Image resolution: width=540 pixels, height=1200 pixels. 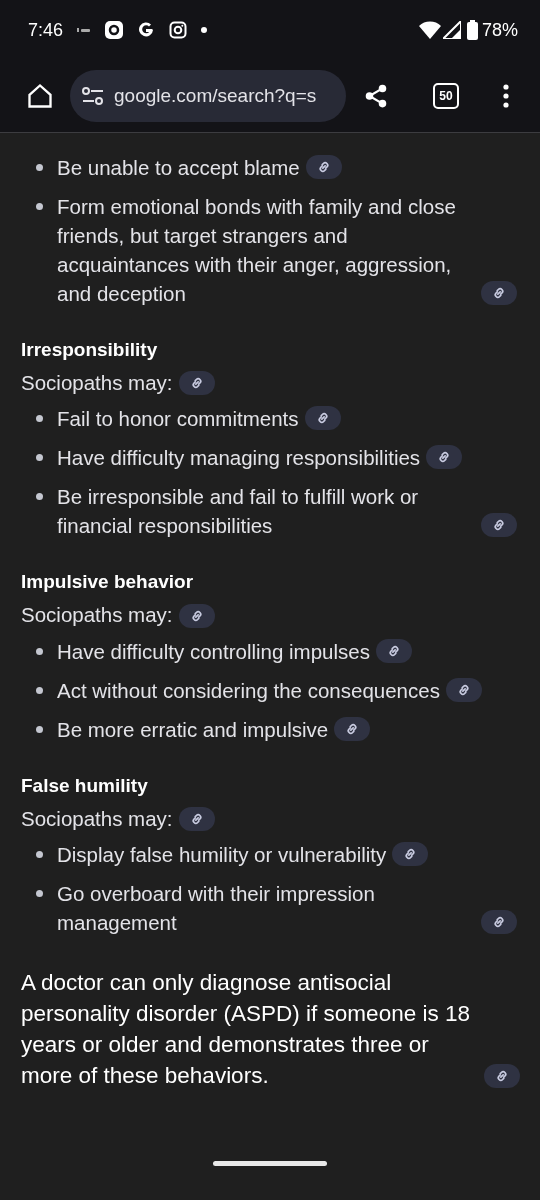 I want to click on list-item-text: Form emotional bonds with family and close friends, but target strangers and acquaintances with their anger, aggression, and deception, so click(x=257, y=250).